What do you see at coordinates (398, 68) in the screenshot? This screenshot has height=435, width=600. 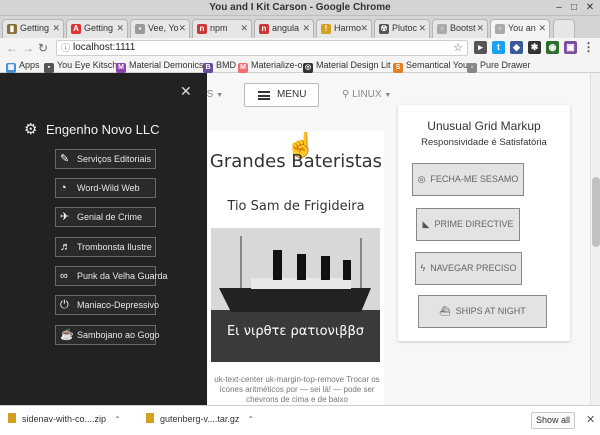 I see `bookmark-icon: S` at bounding box center [398, 68].